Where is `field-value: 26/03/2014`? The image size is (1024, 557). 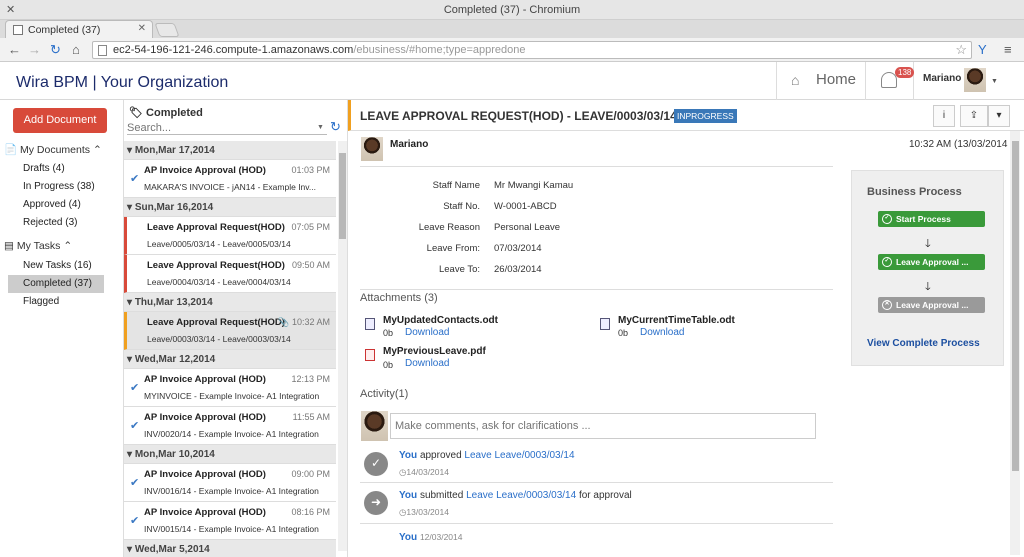 field-value: 26/03/2014 is located at coordinates (518, 269).